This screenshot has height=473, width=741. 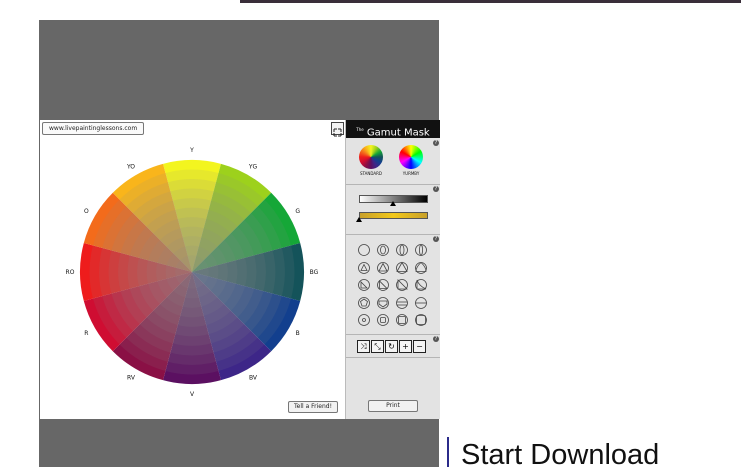 I want to click on rounded-square-icon, so click(x=383, y=319).